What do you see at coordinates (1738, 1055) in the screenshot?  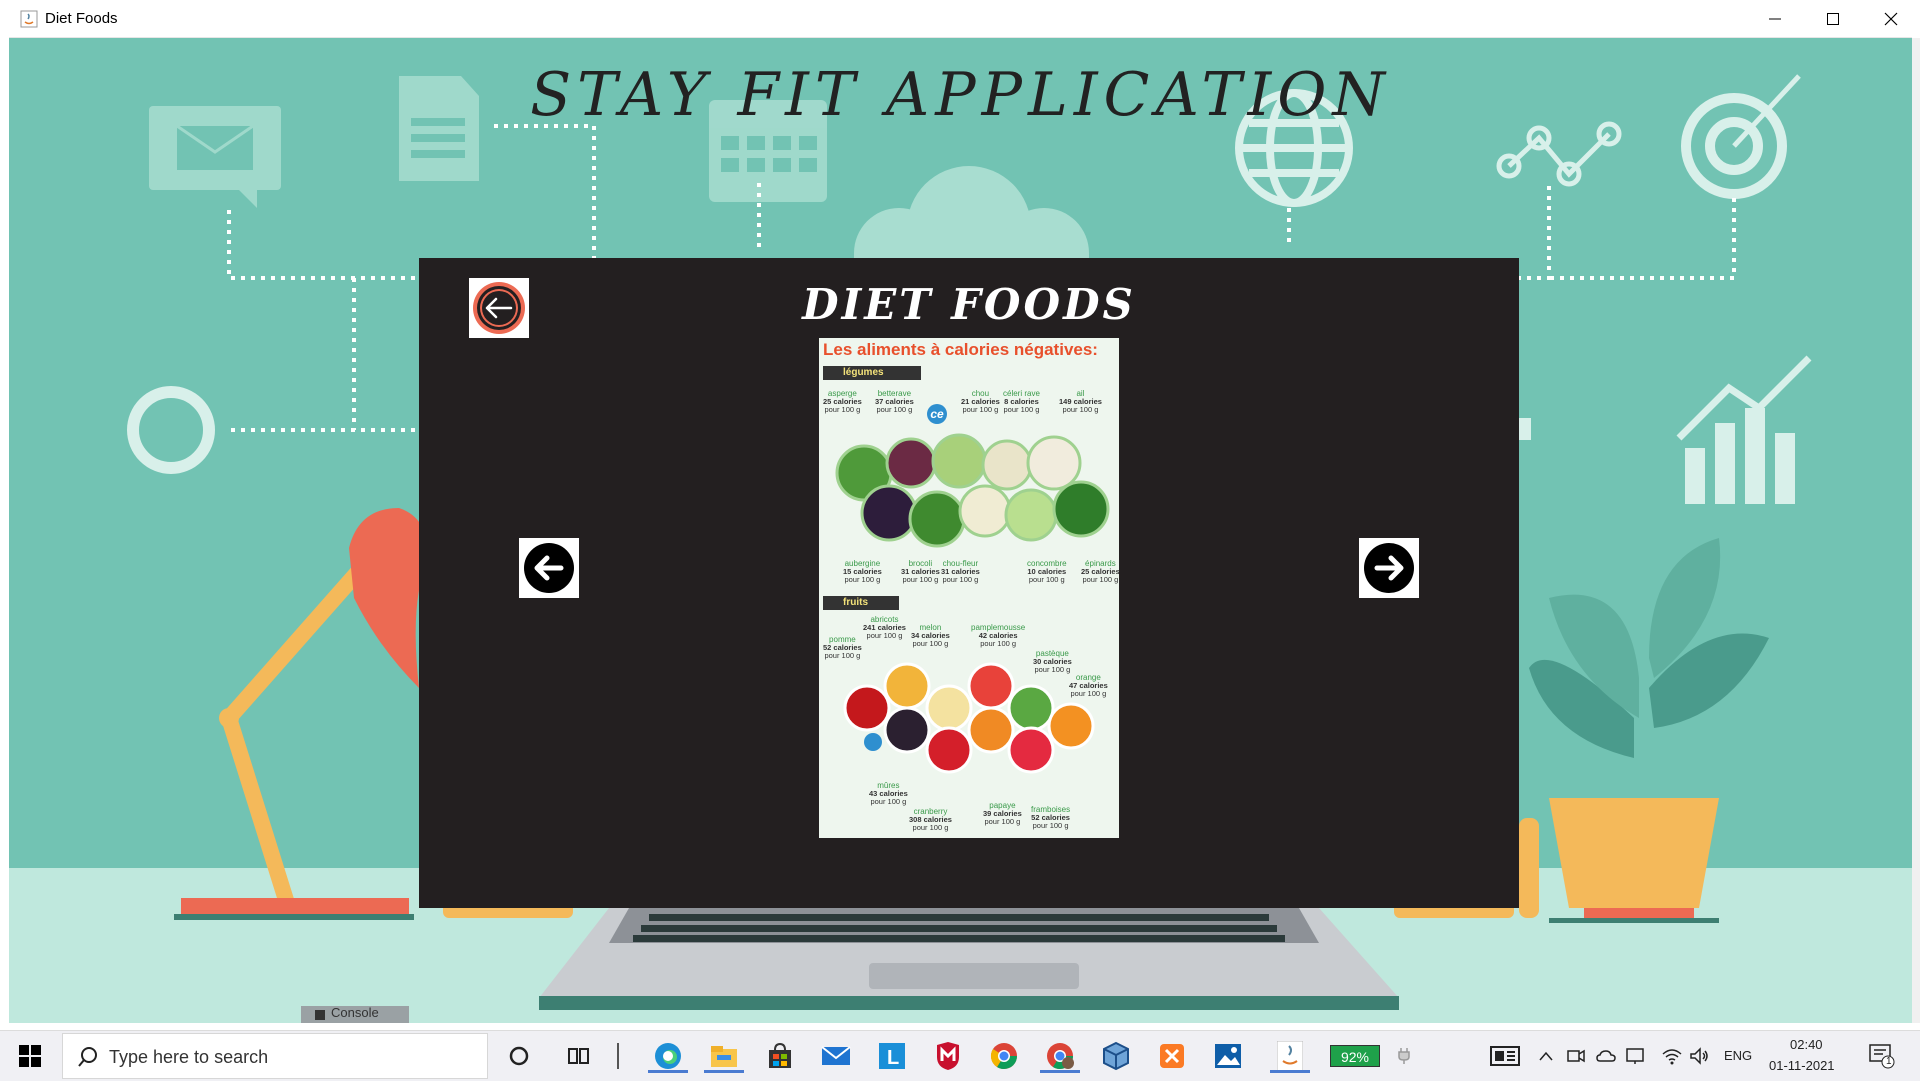 I see `language-indicator: ENG` at bounding box center [1738, 1055].